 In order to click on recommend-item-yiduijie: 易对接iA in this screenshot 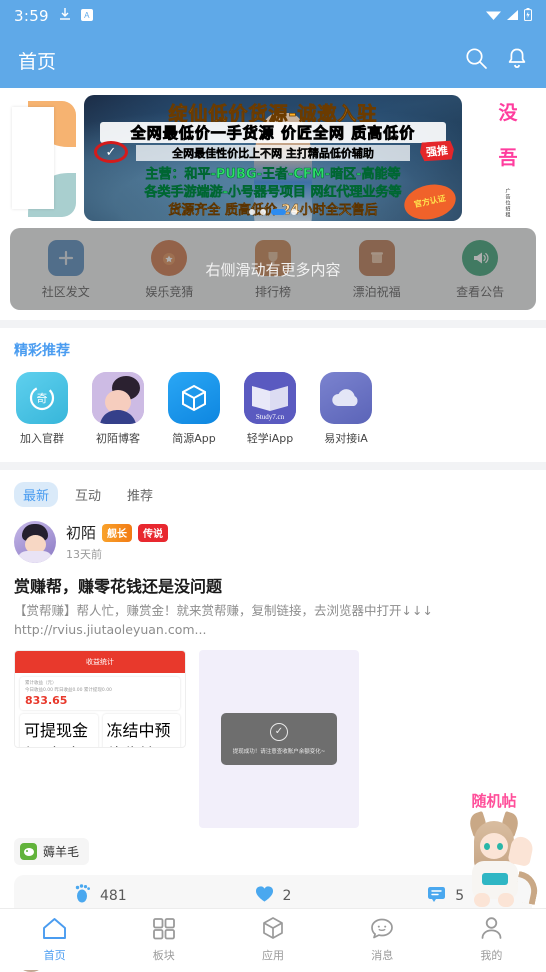, I will do `click(346, 409)`.